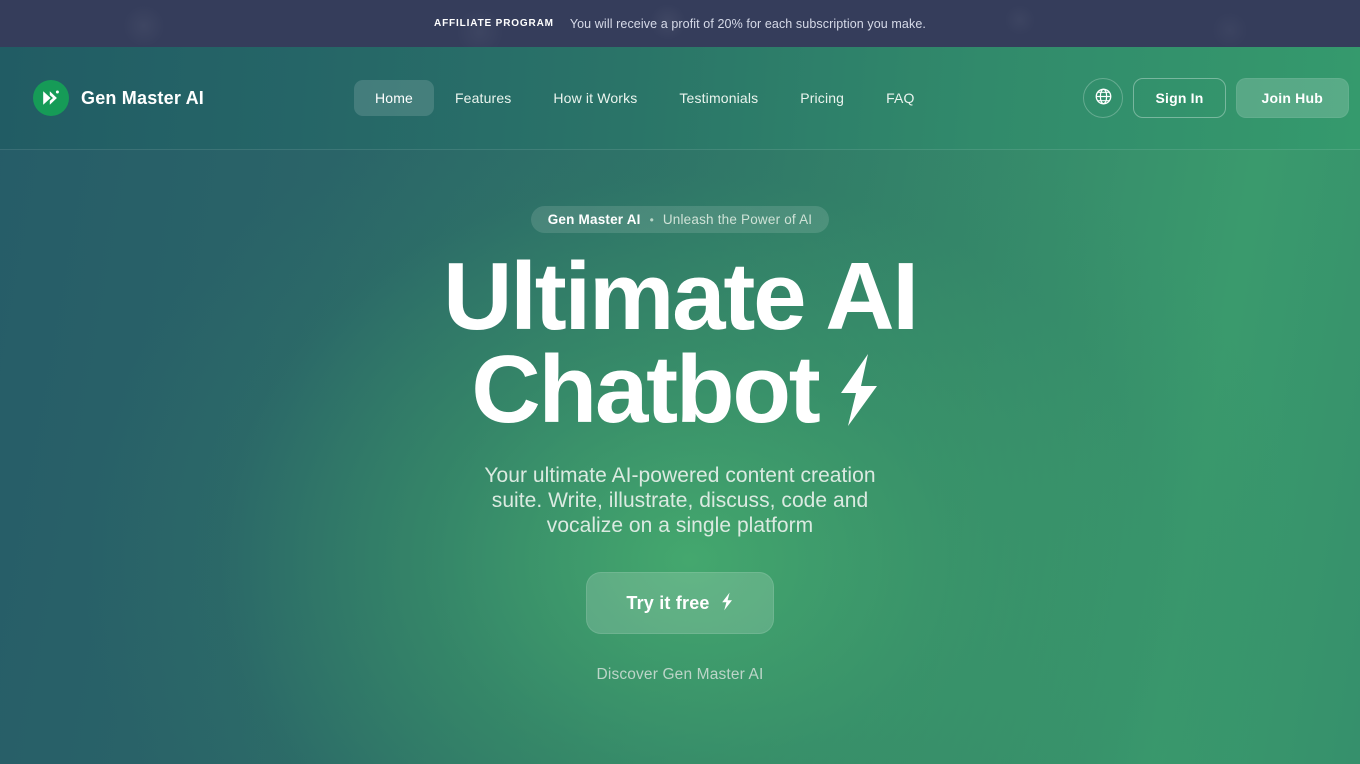 The width and height of the screenshot is (1360, 764). I want to click on hero-title-line-1: Ultimate AI, so click(681, 296).